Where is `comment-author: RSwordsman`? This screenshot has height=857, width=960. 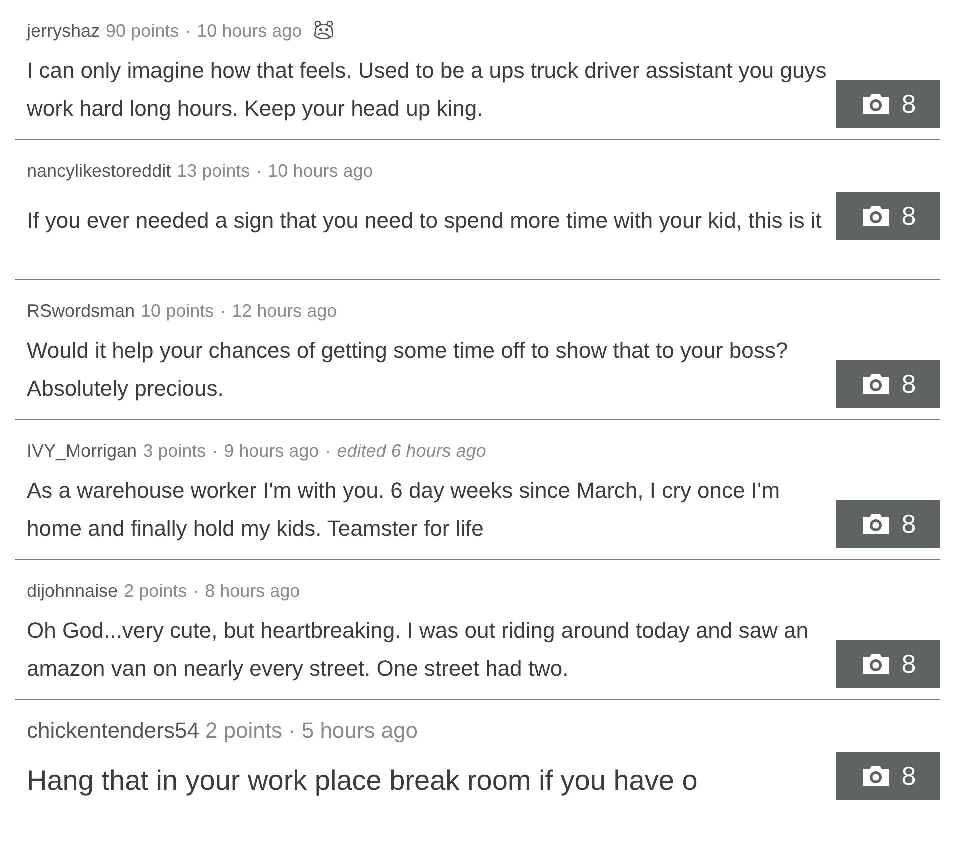 comment-author: RSwordsman is located at coordinates (81, 311).